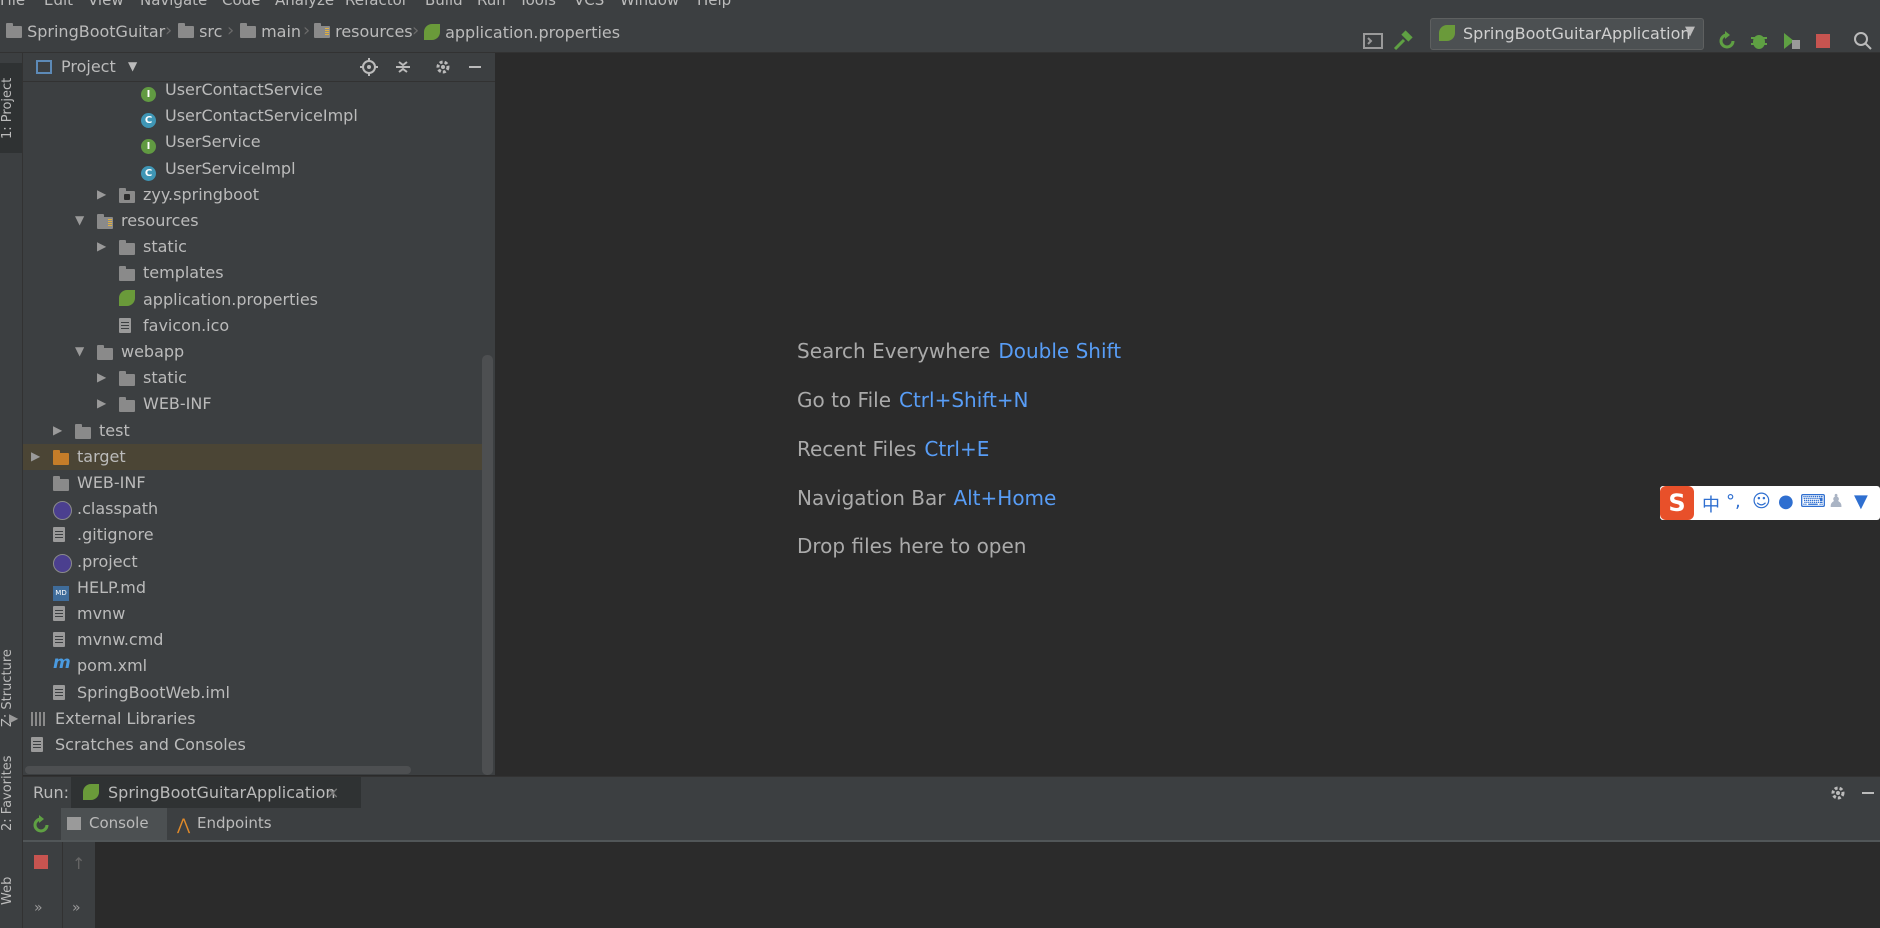 Image resolution: width=1880 pixels, height=928 pixels. Describe the element at coordinates (1861, 501) in the screenshot. I see `skin-icon: ▼` at that location.